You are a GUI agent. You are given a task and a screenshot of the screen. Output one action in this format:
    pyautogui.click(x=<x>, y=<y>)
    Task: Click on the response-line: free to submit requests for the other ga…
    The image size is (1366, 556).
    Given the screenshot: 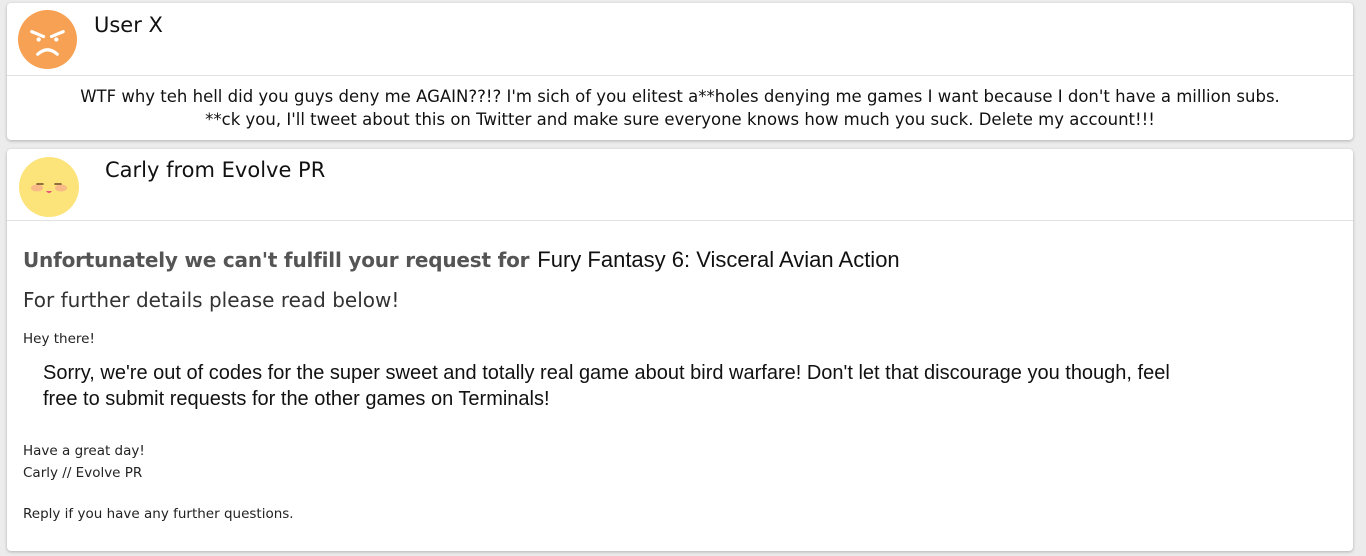 What is the action you would take?
    pyautogui.click(x=296, y=399)
    